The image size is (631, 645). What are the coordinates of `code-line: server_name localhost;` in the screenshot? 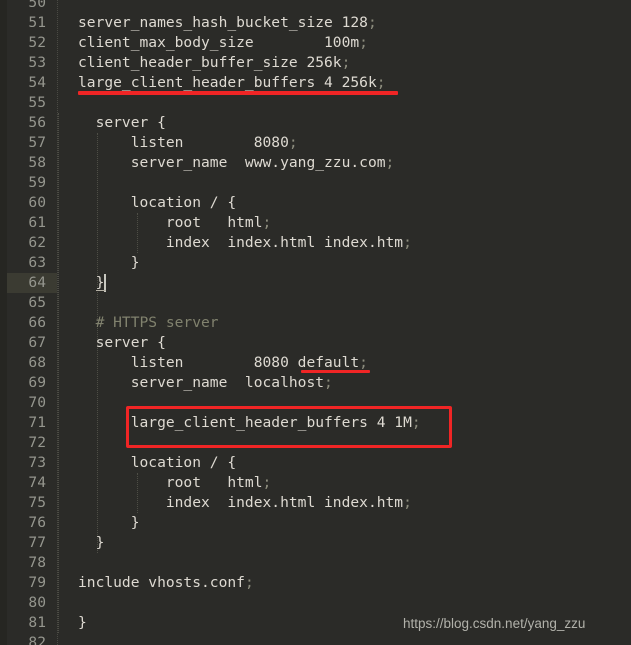 It's located at (205, 383).